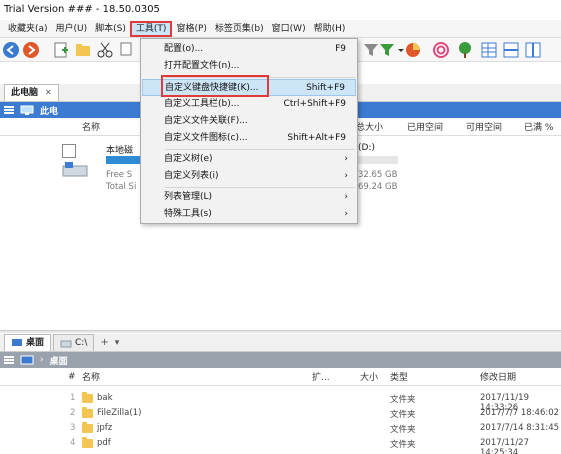  What do you see at coordinates (249, 159) in the screenshot?
I see `menu-item-customize-tree: 自定义树(e) ›` at bounding box center [249, 159].